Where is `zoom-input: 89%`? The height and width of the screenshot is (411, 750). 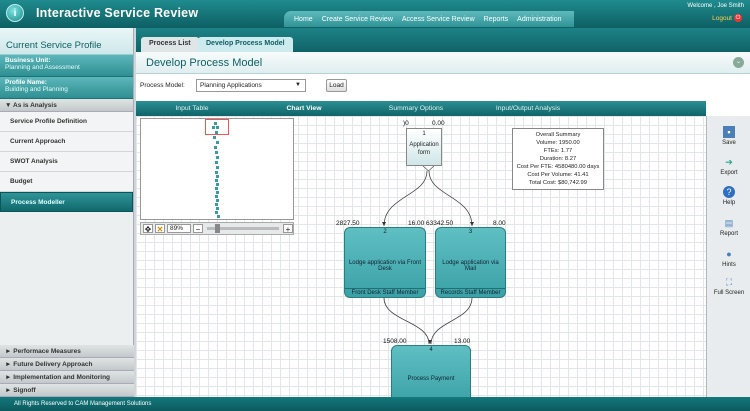 zoom-input: 89% is located at coordinates (179, 228).